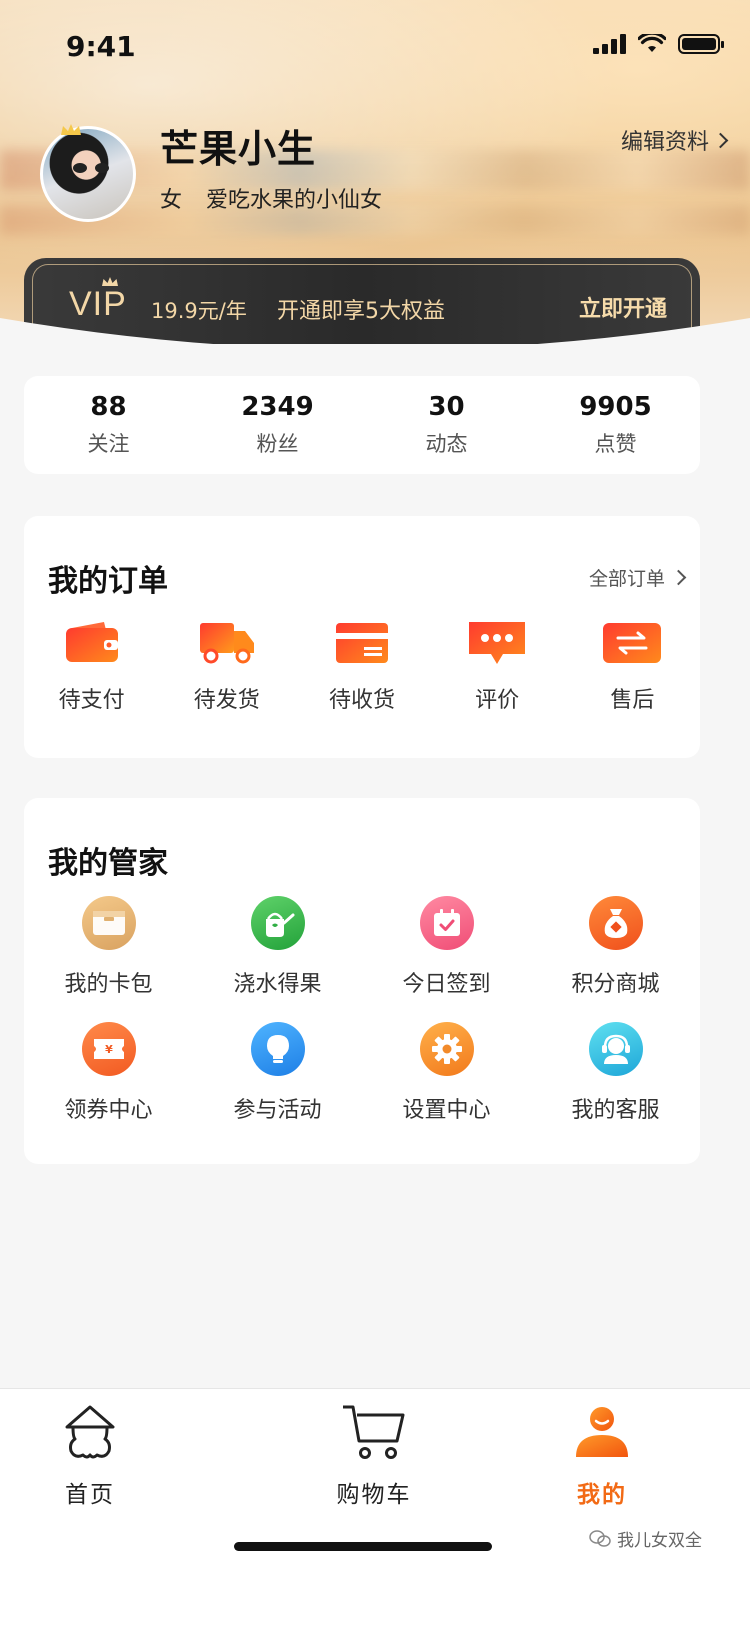 The height and width of the screenshot is (1625, 750). What do you see at coordinates (277, 959) in the screenshot?
I see `butler-watering: 浇水得果` at bounding box center [277, 959].